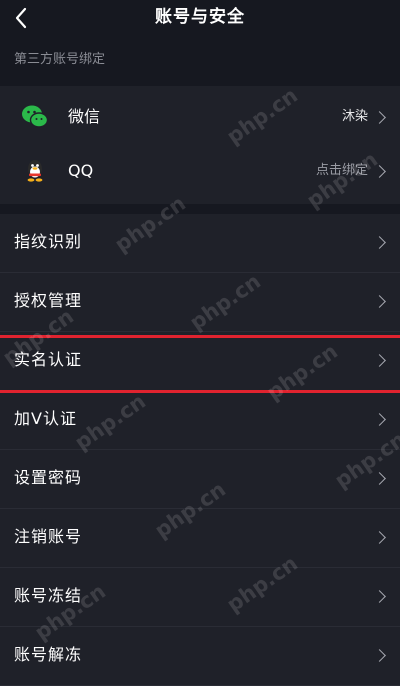 The width and height of the screenshot is (400, 686). I want to click on page-title: 账号与安全, so click(200, 17).